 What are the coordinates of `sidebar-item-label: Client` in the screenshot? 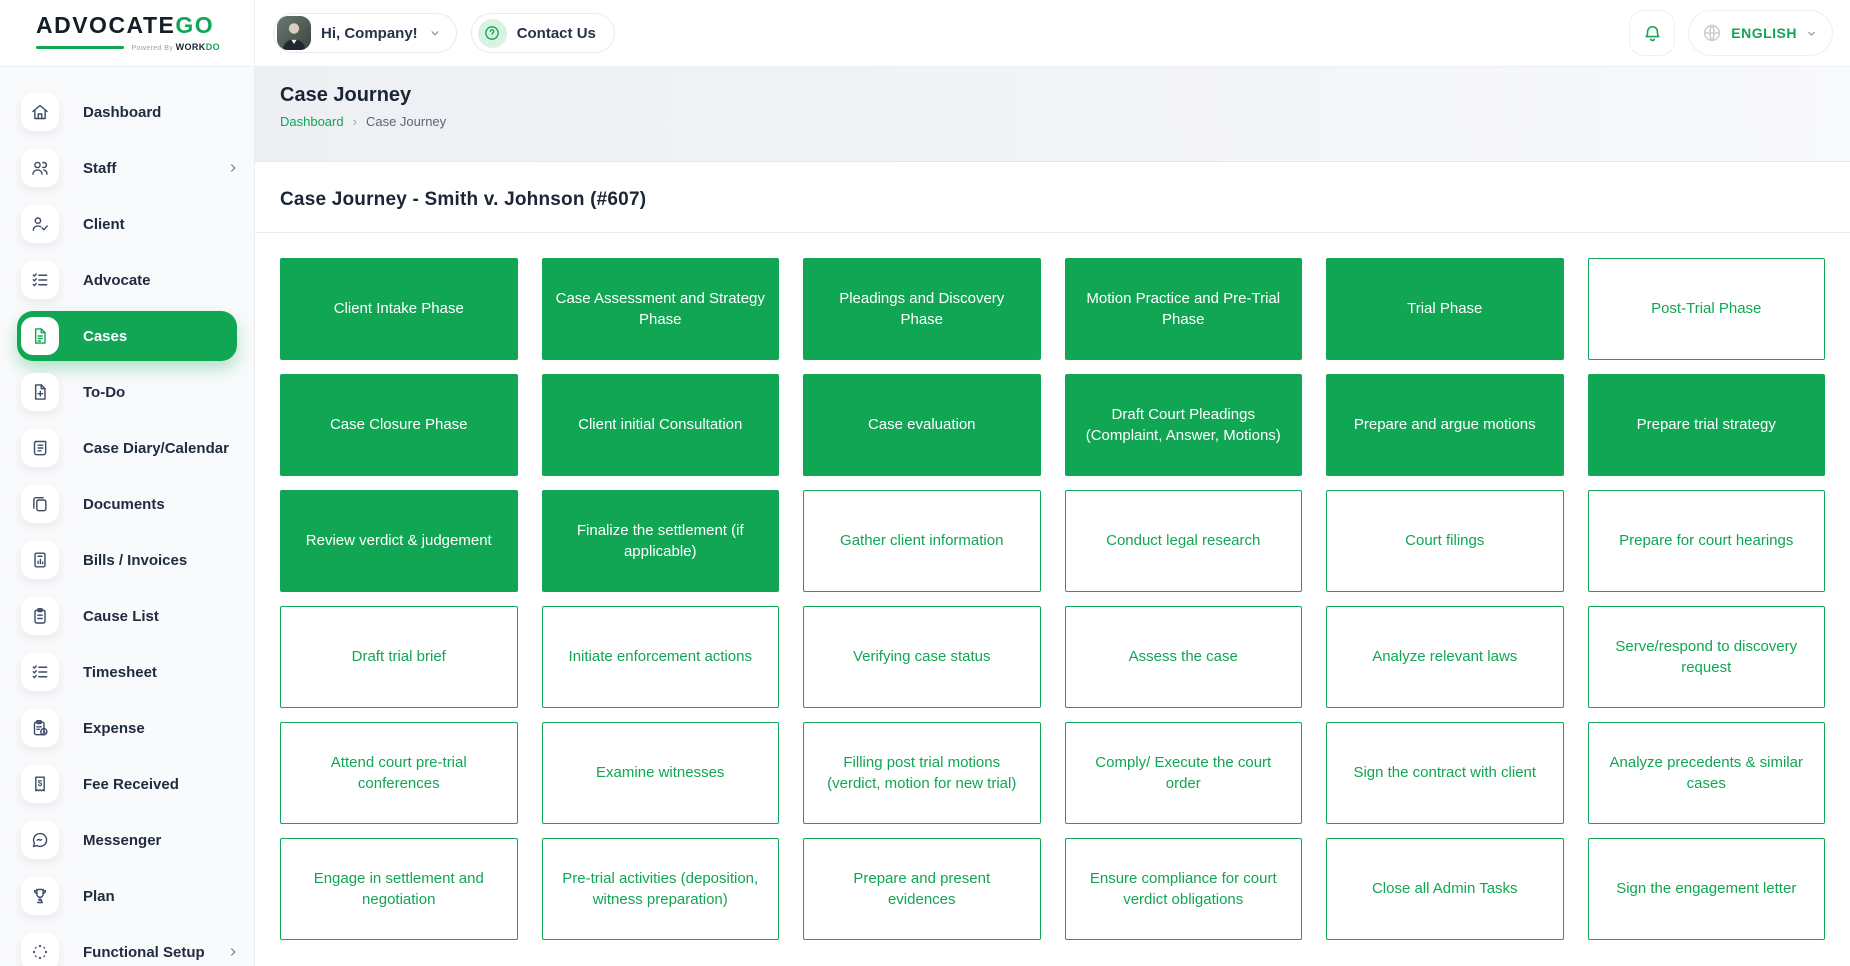 It's located at (104, 224).